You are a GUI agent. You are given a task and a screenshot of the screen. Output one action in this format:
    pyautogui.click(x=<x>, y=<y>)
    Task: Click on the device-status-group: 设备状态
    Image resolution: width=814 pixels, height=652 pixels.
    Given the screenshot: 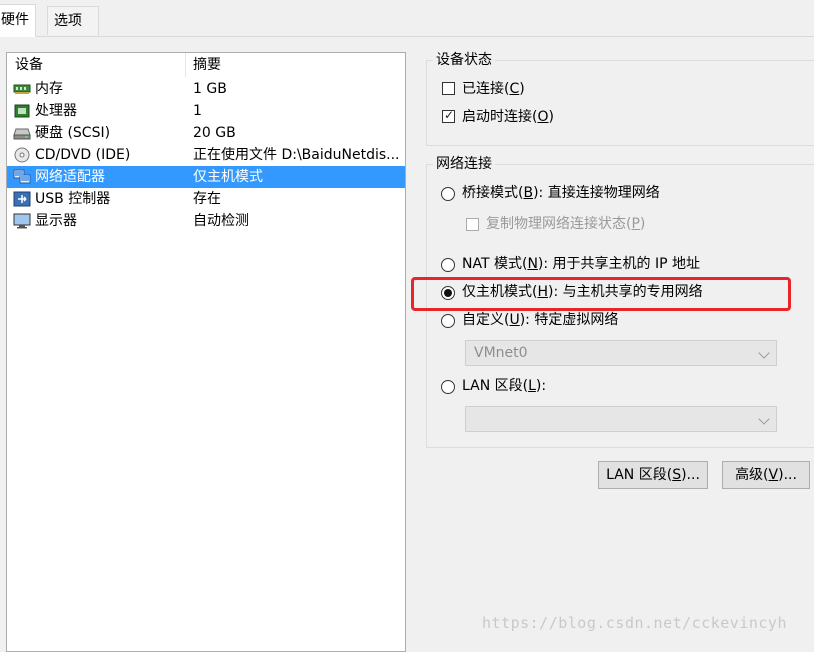 What is the action you would take?
    pyautogui.click(x=620, y=98)
    